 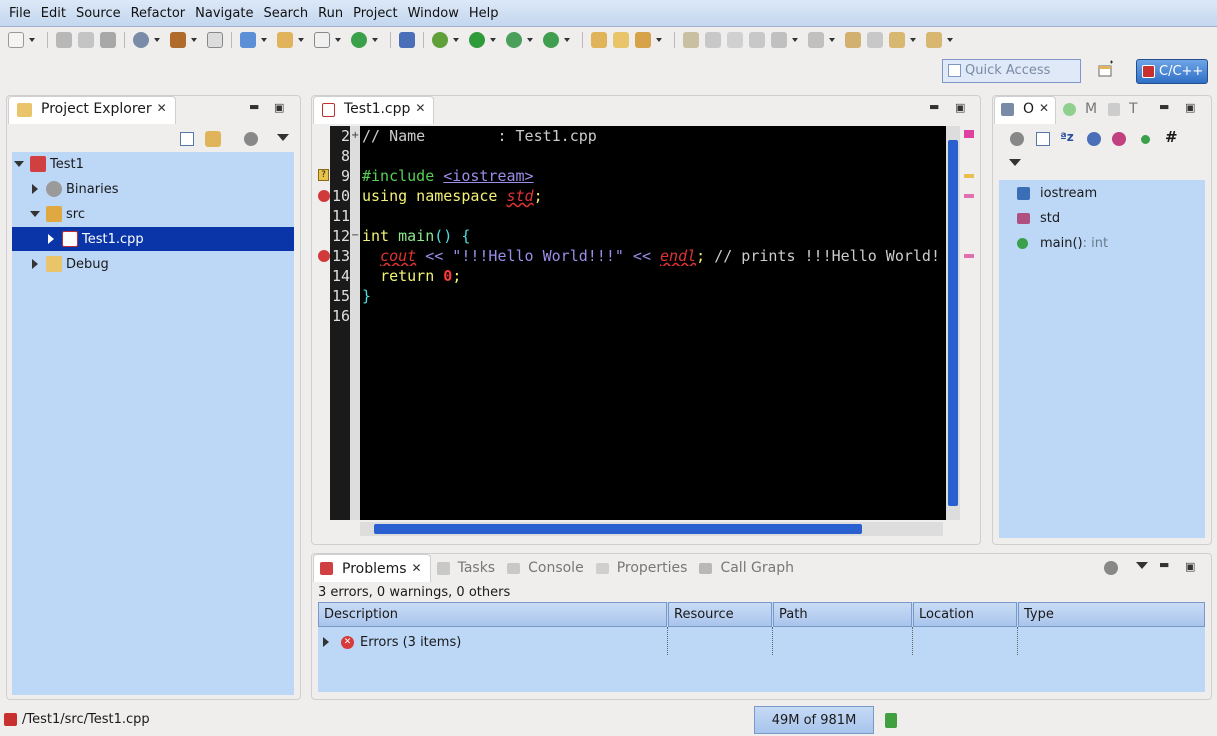 I want to click on filter-icon, so click(x=1111, y=568).